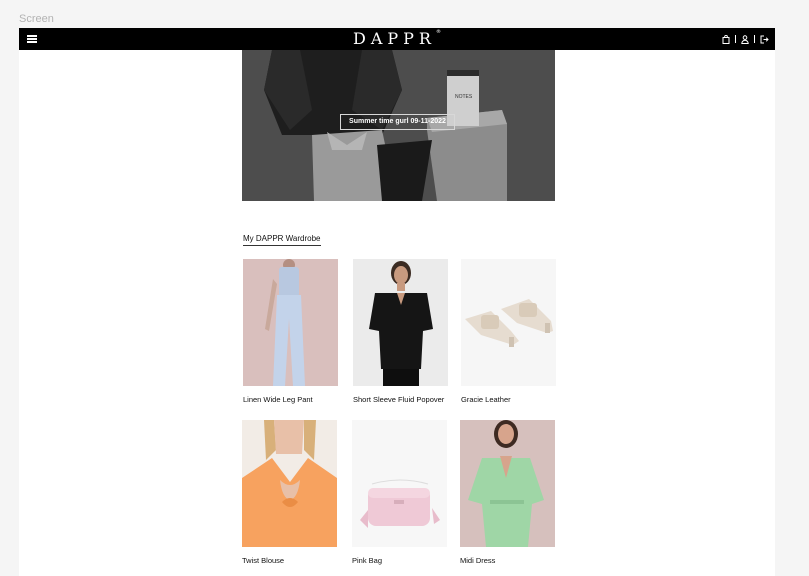 The image size is (809, 576). What do you see at coordinates (486, 399) in the screenshot?
I see `product-name: Gracie Leather` at bounding box center [486, 399].